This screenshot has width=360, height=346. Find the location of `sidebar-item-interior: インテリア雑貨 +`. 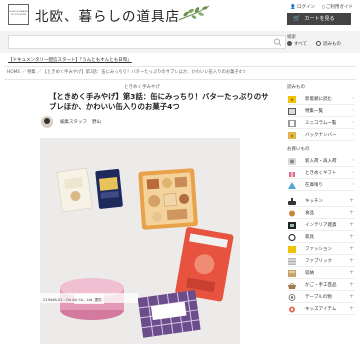

sidebar-item-interior: インテリア雑貨 + is located at coordinates (321, 225).